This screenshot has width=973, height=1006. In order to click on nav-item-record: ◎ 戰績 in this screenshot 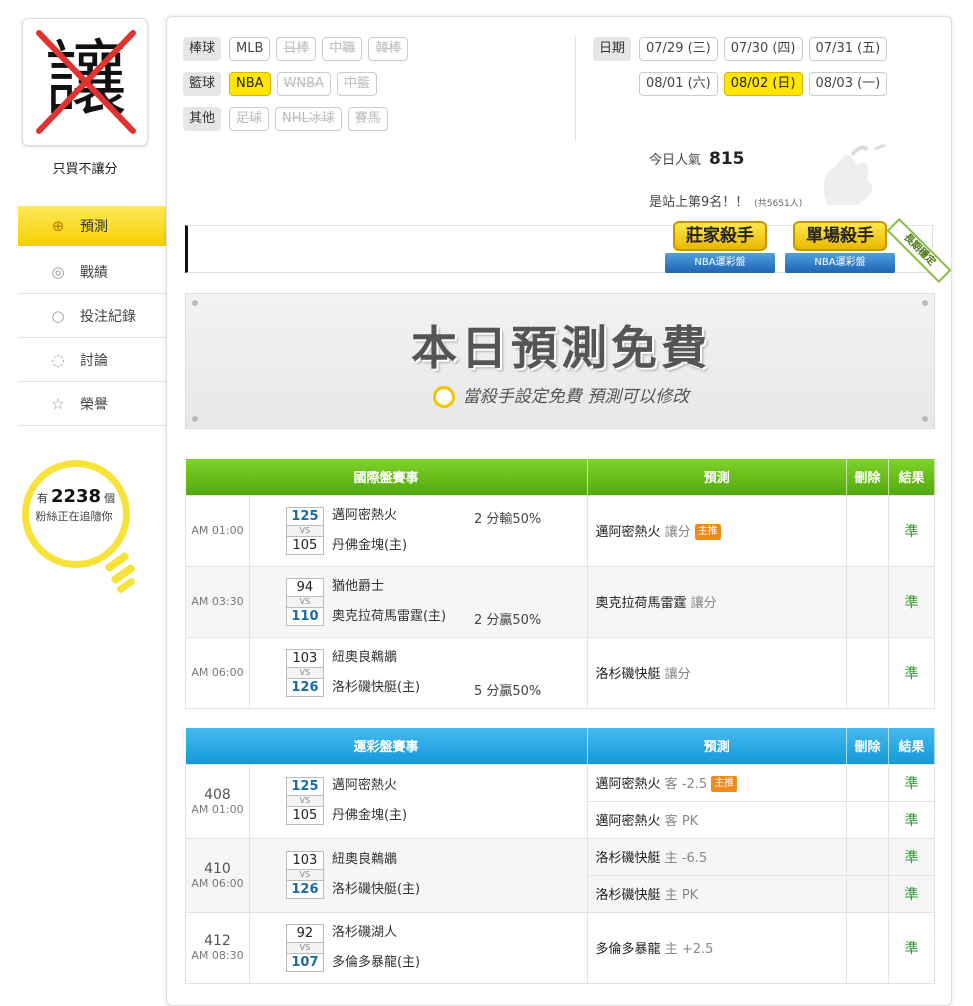, I will do `click(92, 272)`.